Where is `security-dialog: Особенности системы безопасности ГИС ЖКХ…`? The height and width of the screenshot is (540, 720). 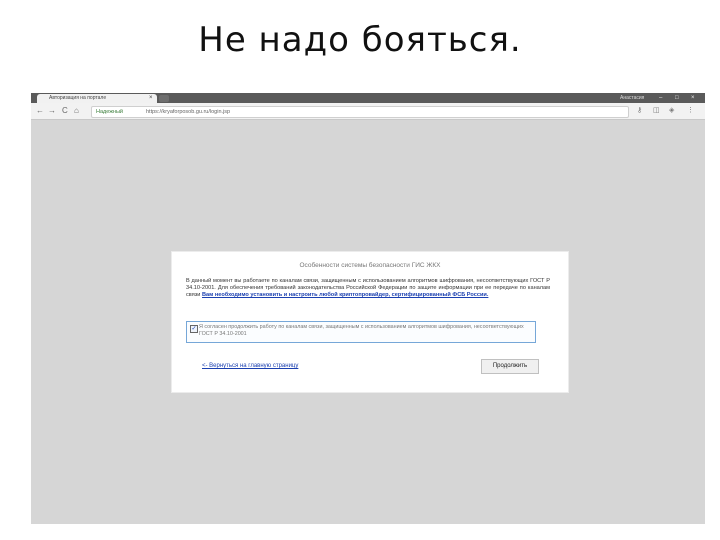 security-dialog: Особенности системы безопасности ГИС ЖКХ… is located at coordinates (370, 322).